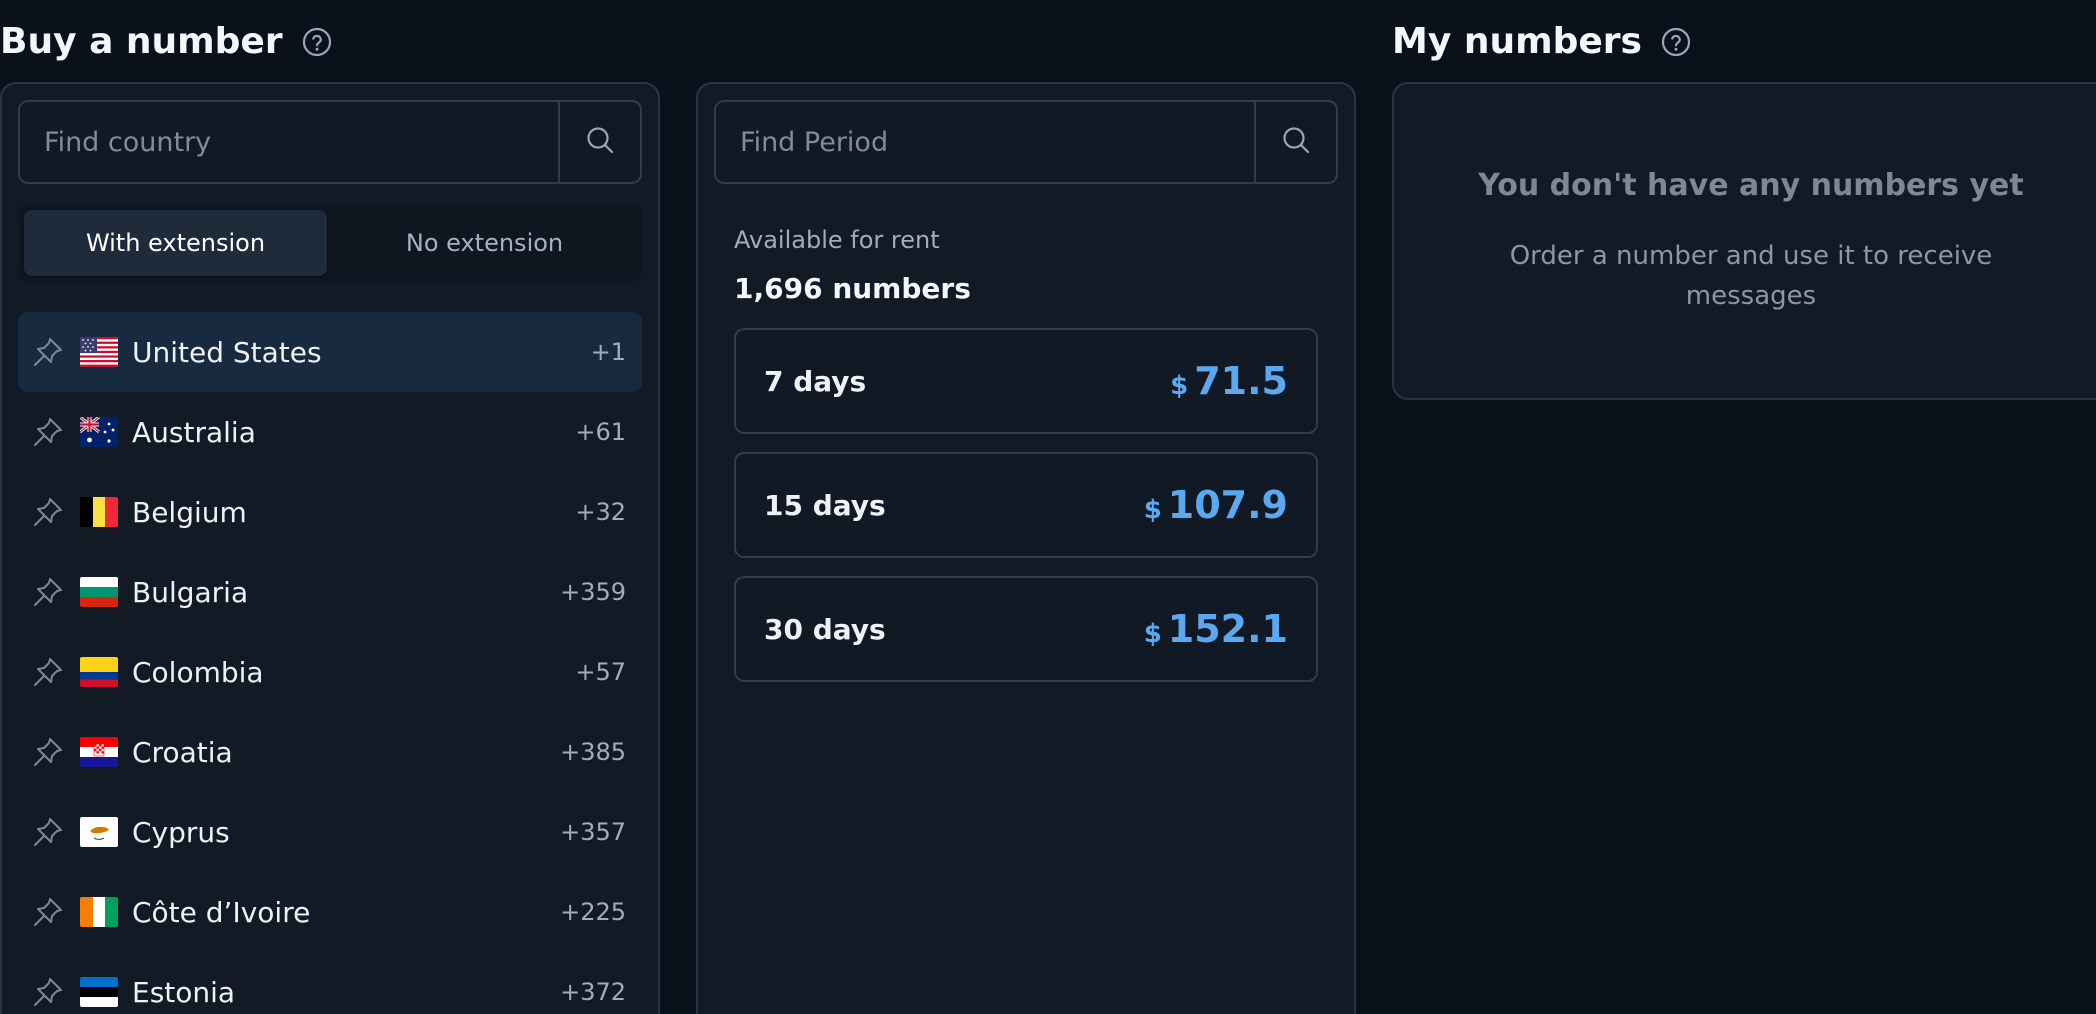 This screenshot has height=1014, width=2096. What do you see at coordinates (141, 41) in the screenshot?
I see `buy-number-title: Buy a number` at bounding box center [141, 41].